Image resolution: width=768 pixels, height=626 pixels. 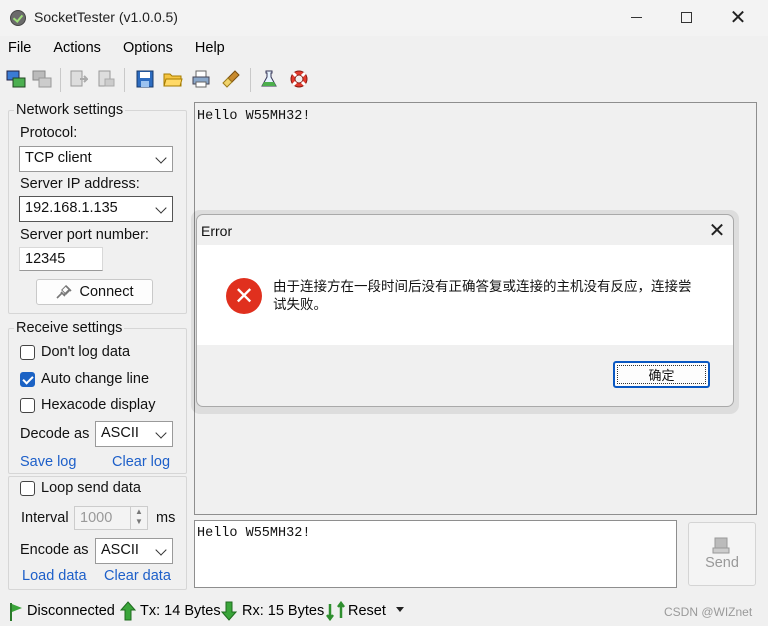 I want to click on disconnect-toolbar-button, so click(x=42, y=79).